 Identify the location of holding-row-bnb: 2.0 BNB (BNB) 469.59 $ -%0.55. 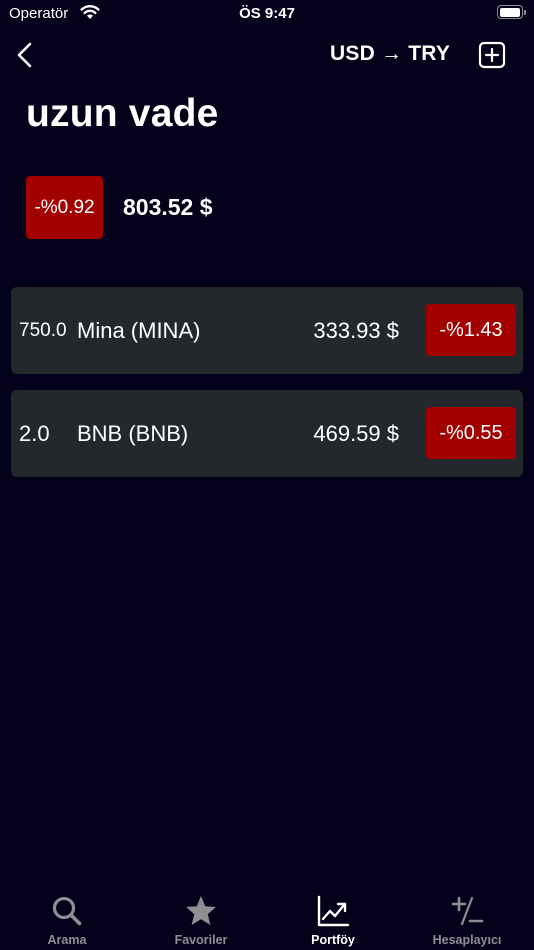
(267, 433).